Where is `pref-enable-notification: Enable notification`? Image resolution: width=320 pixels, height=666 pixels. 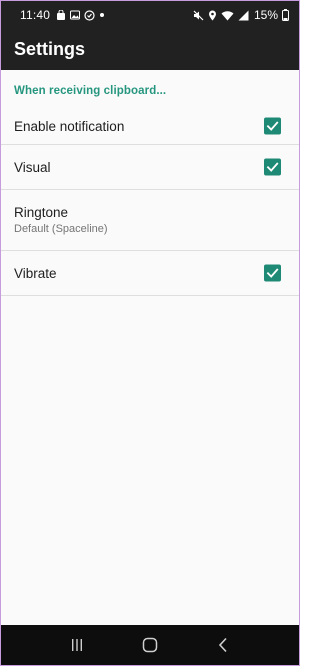
pref-enable-notification: Enable notification is located at coordinates (150, 126).